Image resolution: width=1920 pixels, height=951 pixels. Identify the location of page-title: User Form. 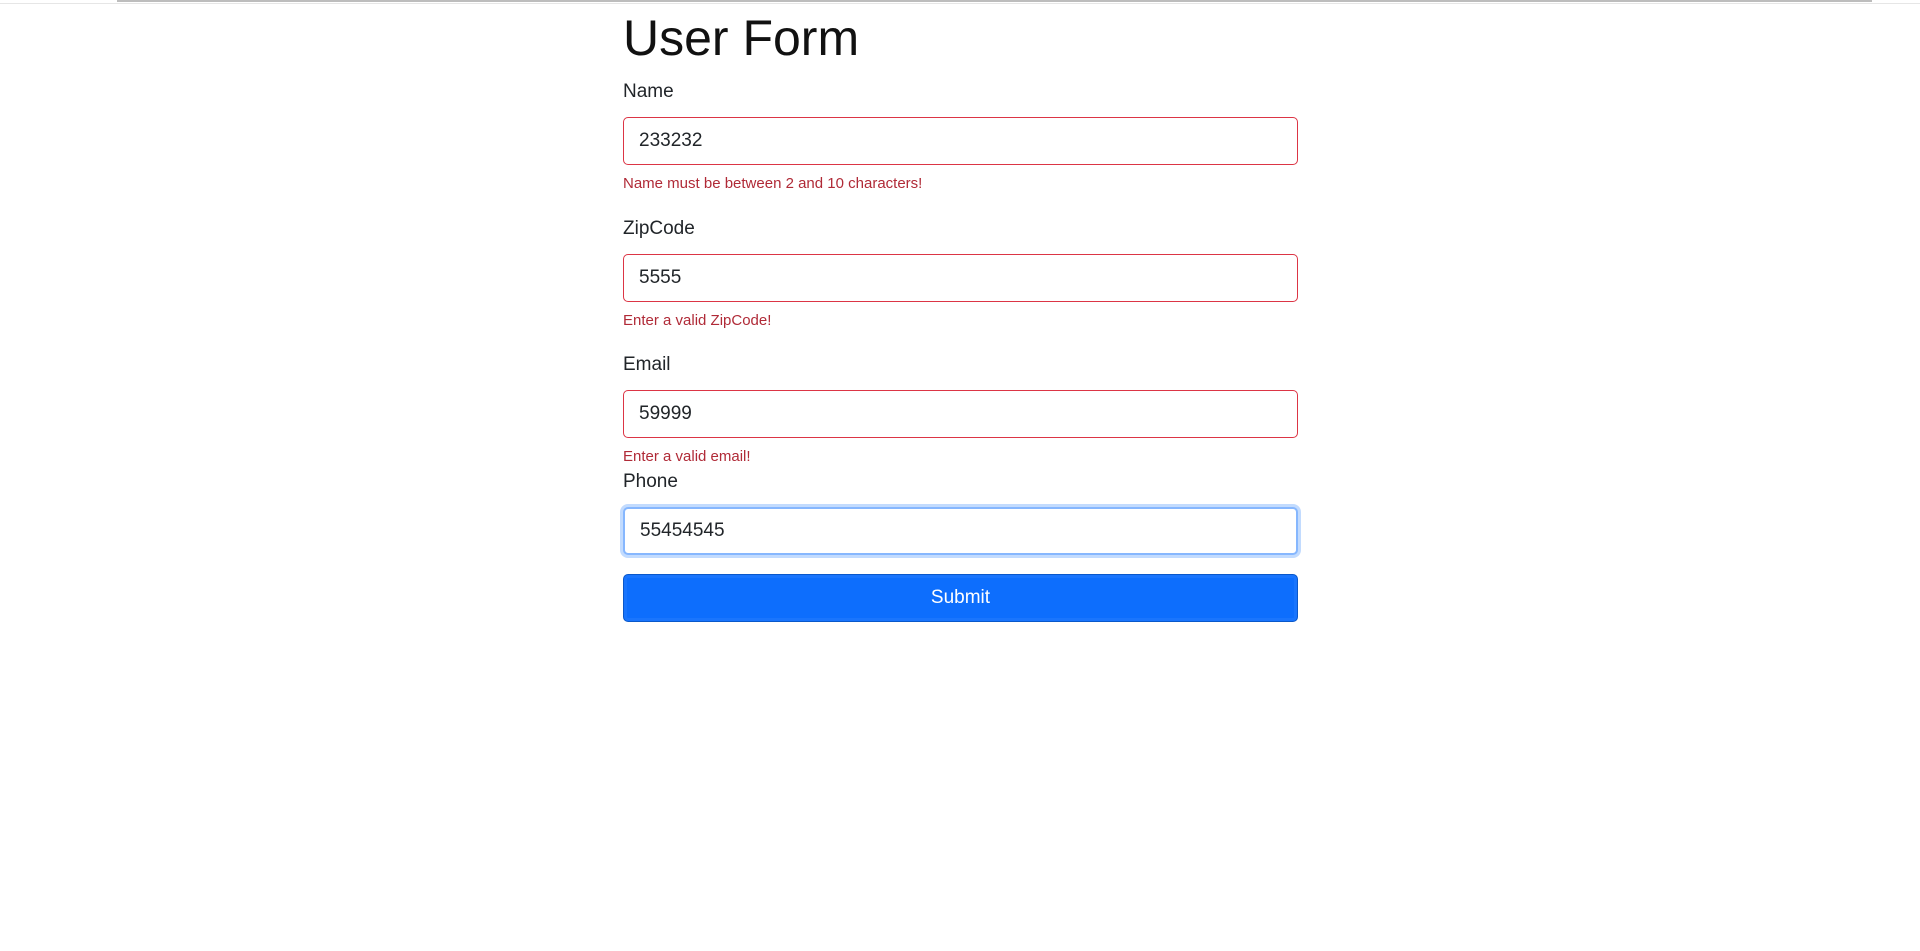
(741, 38).